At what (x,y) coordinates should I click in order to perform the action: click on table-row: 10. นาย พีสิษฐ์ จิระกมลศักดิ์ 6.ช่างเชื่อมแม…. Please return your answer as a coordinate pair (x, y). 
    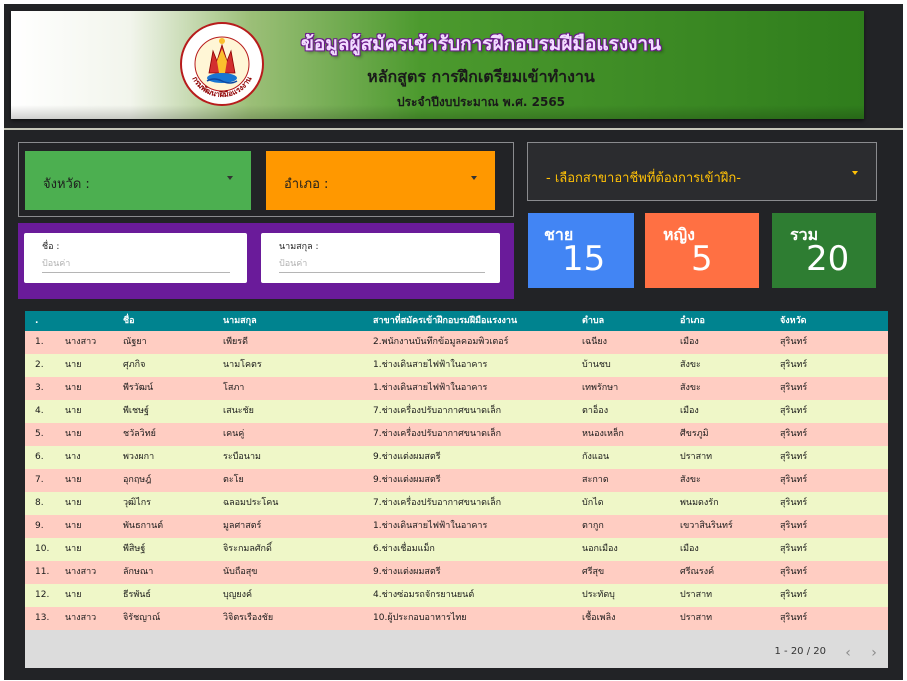
    Looking at the image, I should click on (456, 549).